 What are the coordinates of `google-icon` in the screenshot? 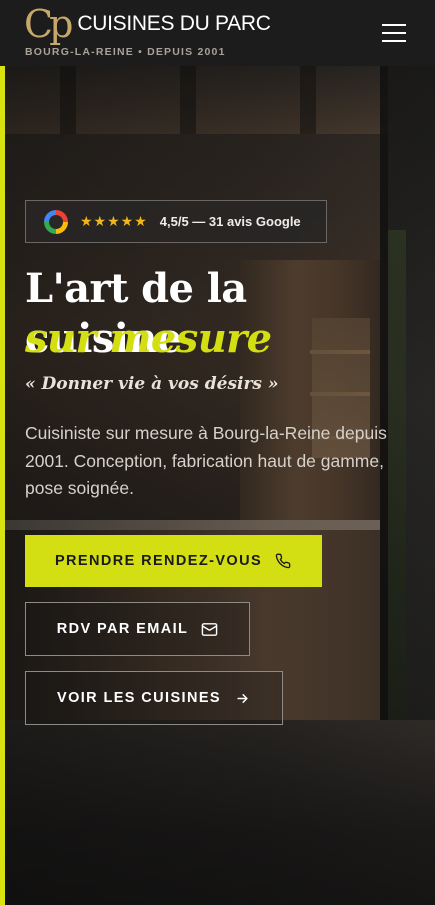 It's located at (56, 221).